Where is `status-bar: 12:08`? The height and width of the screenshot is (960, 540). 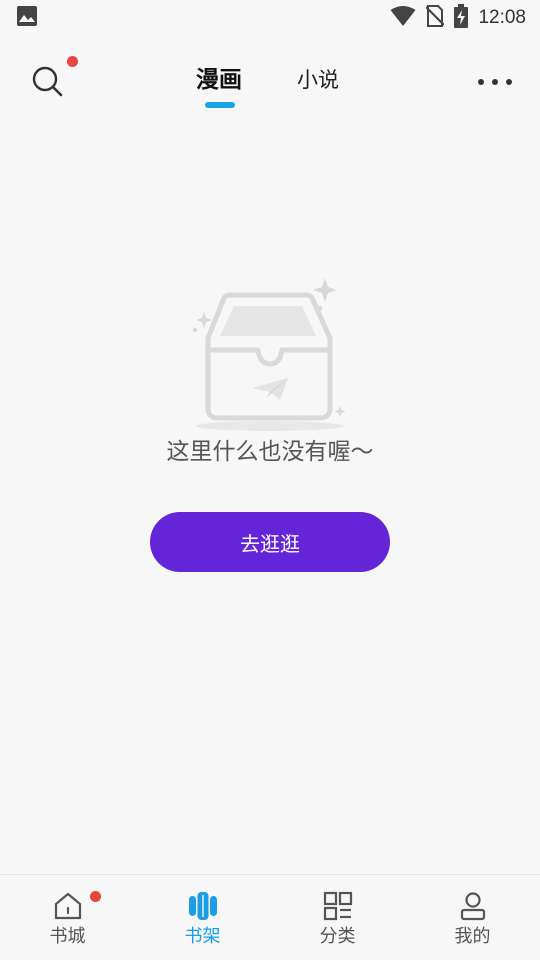 status-bar: 12:08 is located at coordinates (270, 18).